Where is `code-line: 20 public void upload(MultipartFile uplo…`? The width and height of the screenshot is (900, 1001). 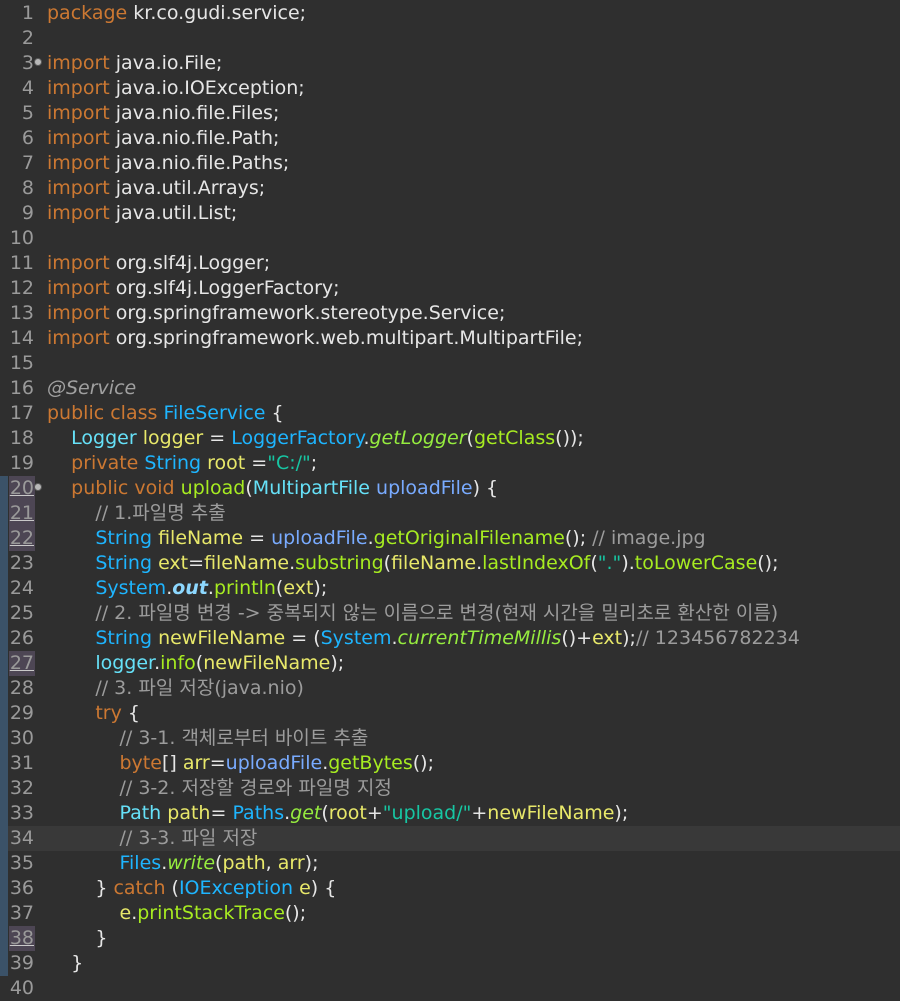
code-line: 20 public void upload(MultipartFile uplo… is located at coordinates (450, 488).